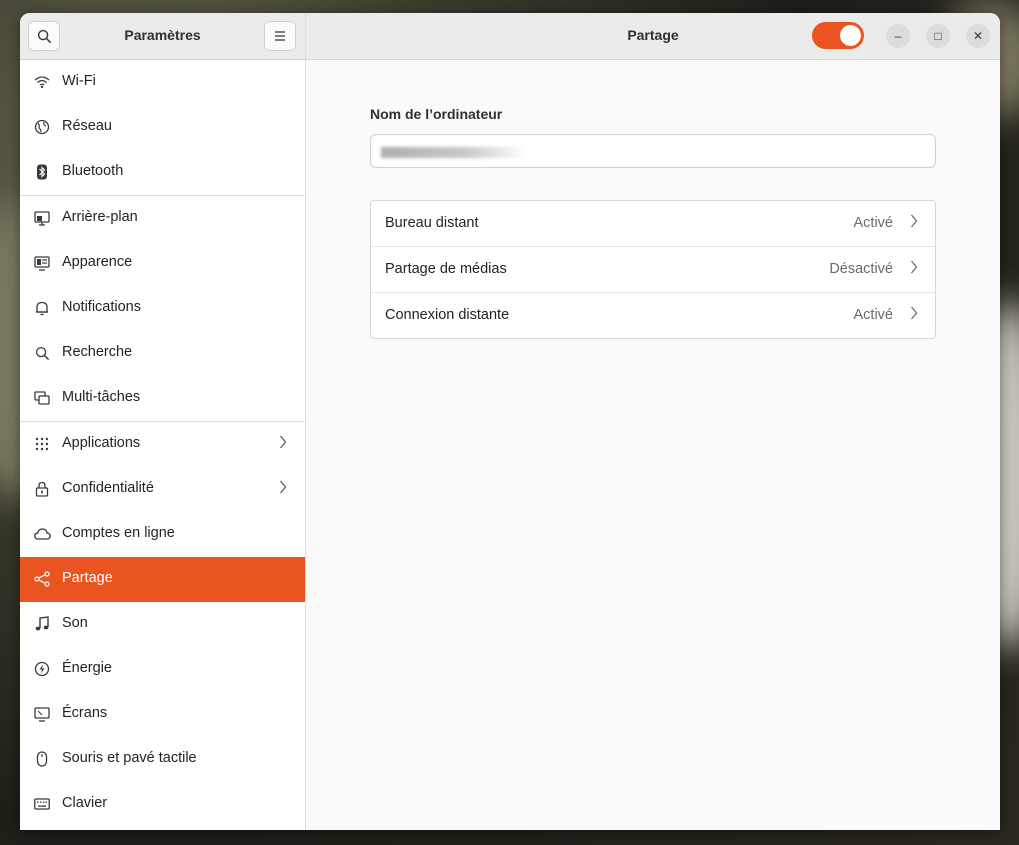  I want to click on status-text: Désactivé, so click(861, 269).